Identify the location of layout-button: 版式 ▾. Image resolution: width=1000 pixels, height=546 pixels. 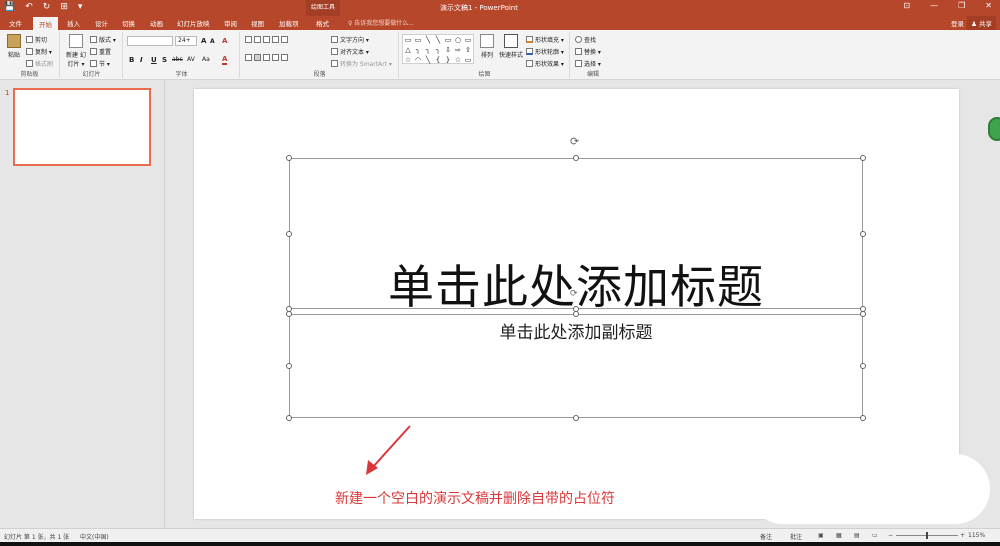
(103, 39).